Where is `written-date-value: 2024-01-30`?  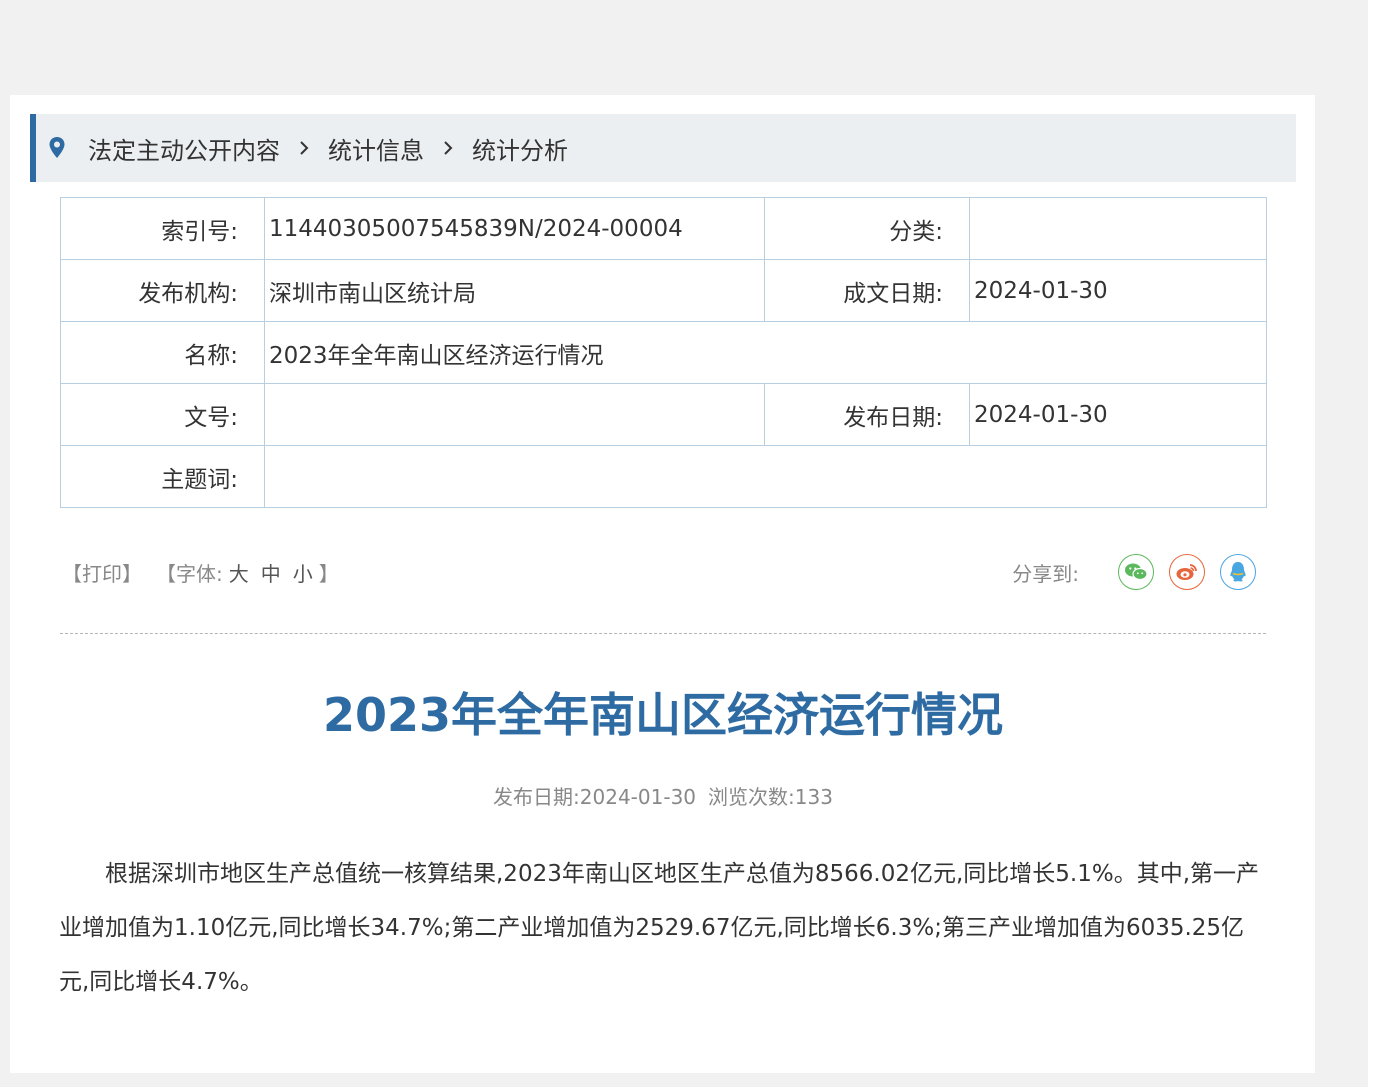 written-date-value: 2024-01-30 is located at coordinates (1118, 290).